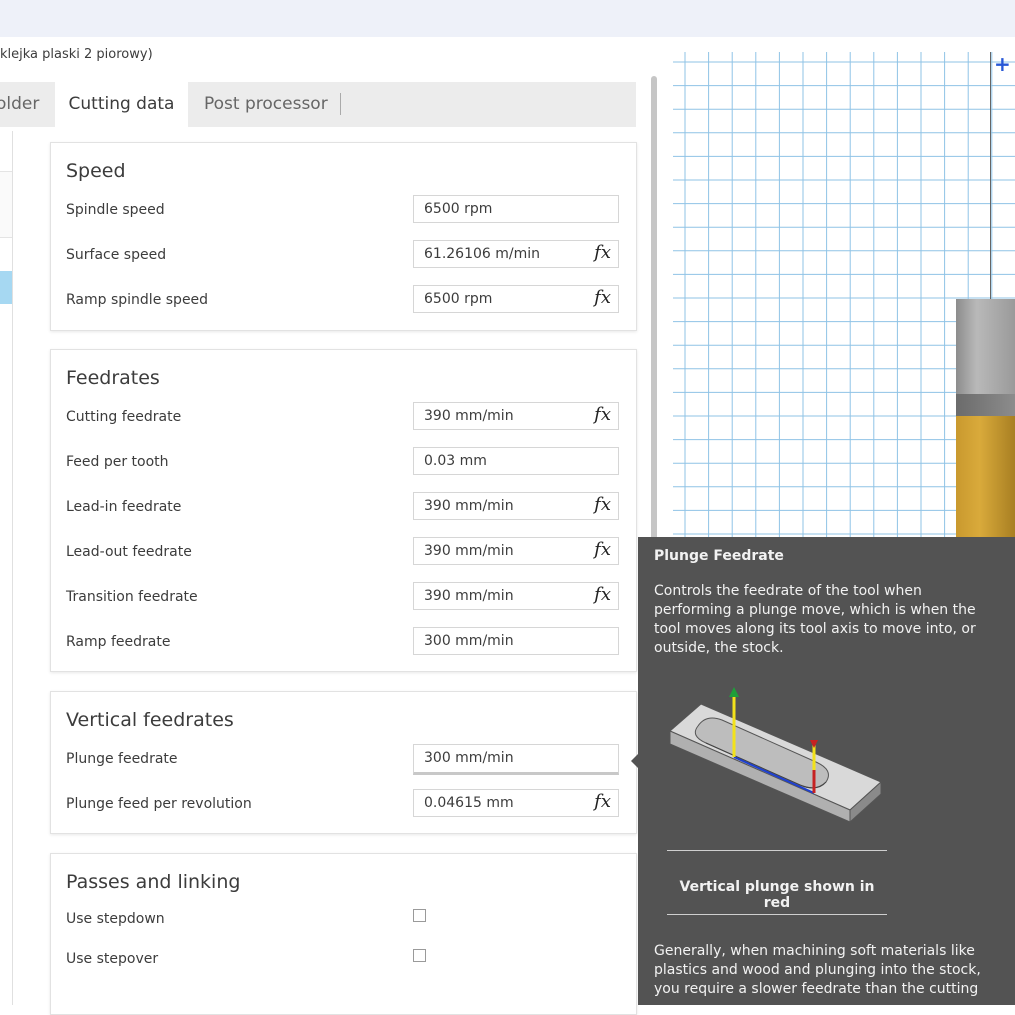 The width and height of the screenshot is (1015, 1015). What do you see at coordinates (153, 882) in the screenshot?
I see `section-title-passes-linking: Passes and linking` at bounding box center [153, 882].